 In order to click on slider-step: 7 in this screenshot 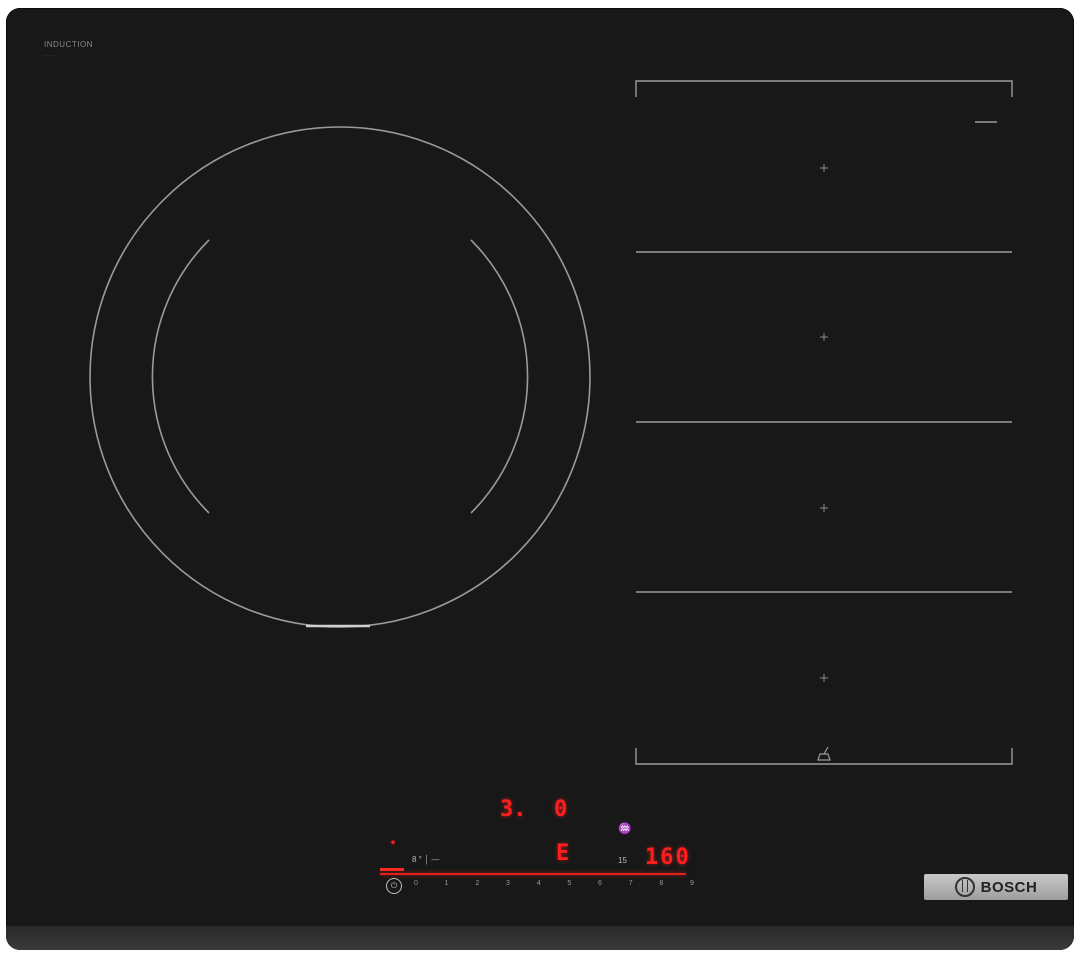, I will do `click(631, 887)`.